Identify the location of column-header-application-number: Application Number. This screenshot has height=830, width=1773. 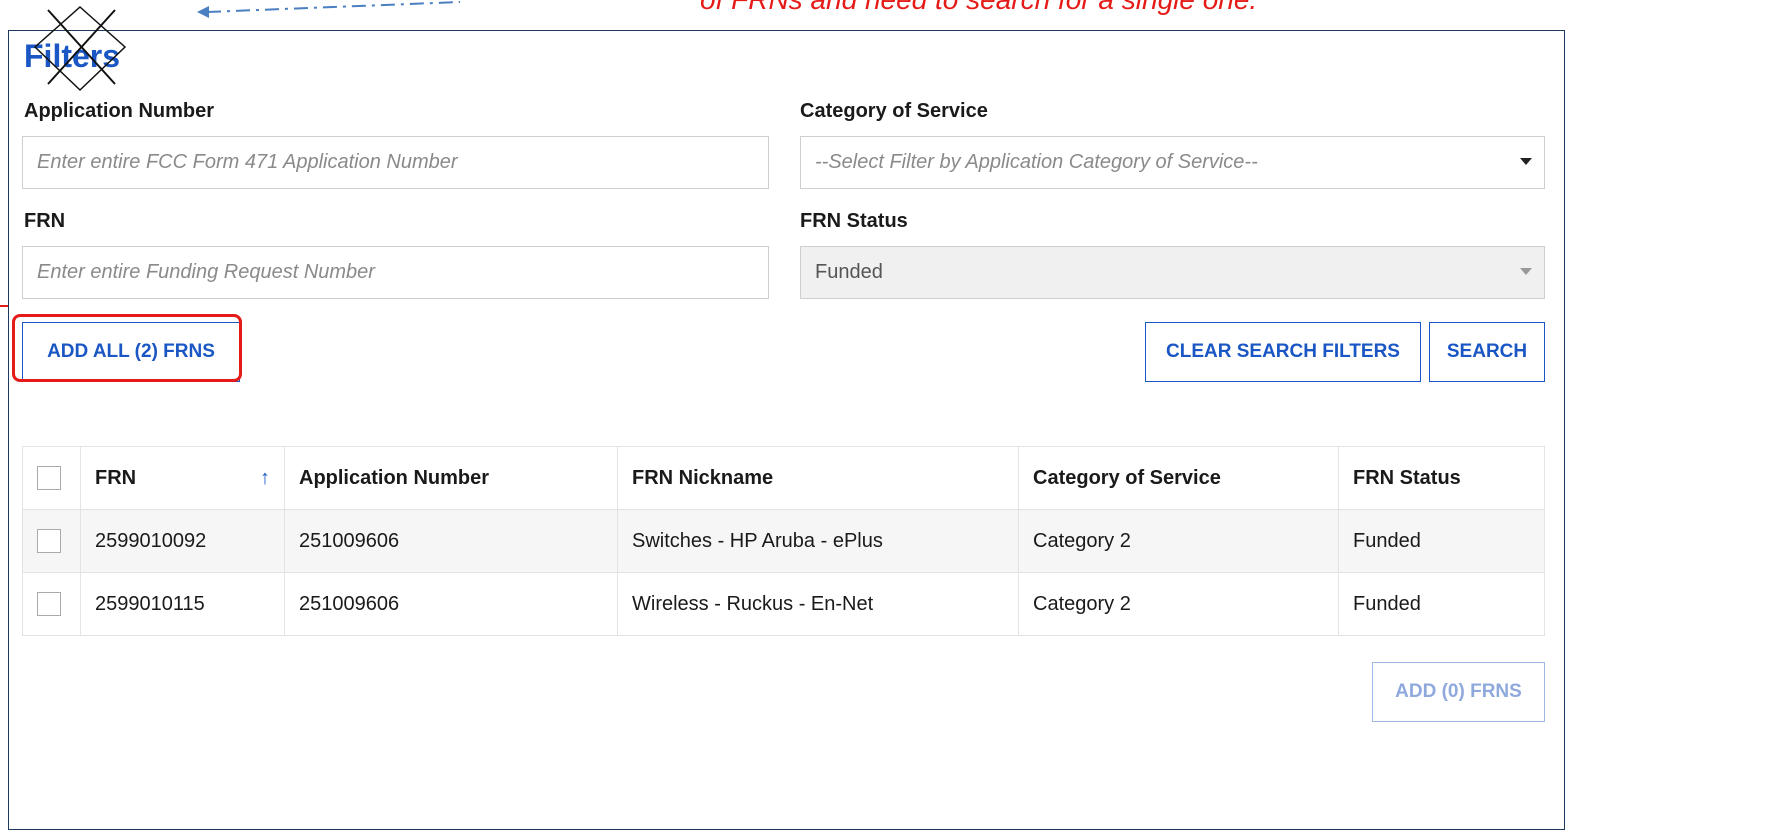
(451, 478).